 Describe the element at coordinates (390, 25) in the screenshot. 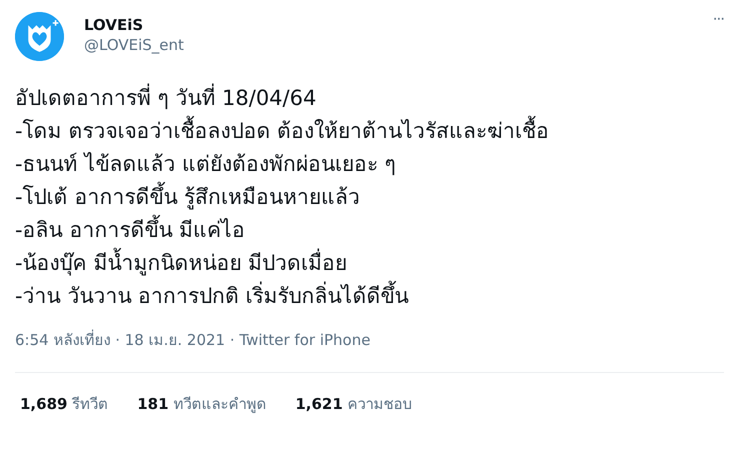

I see `author-name: LOVEiS` at that location.